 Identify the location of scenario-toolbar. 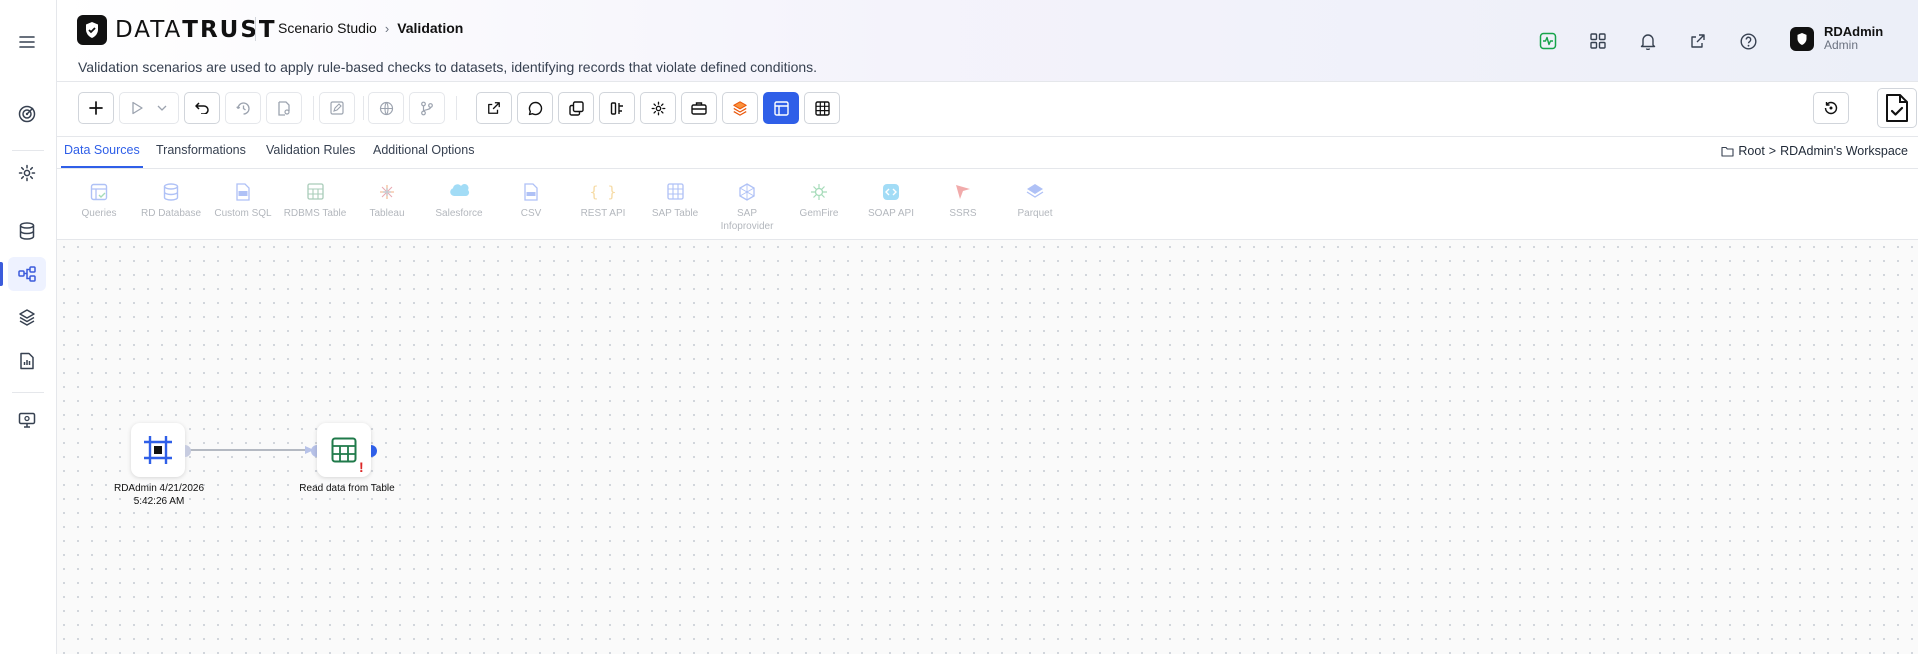
(987, 109).